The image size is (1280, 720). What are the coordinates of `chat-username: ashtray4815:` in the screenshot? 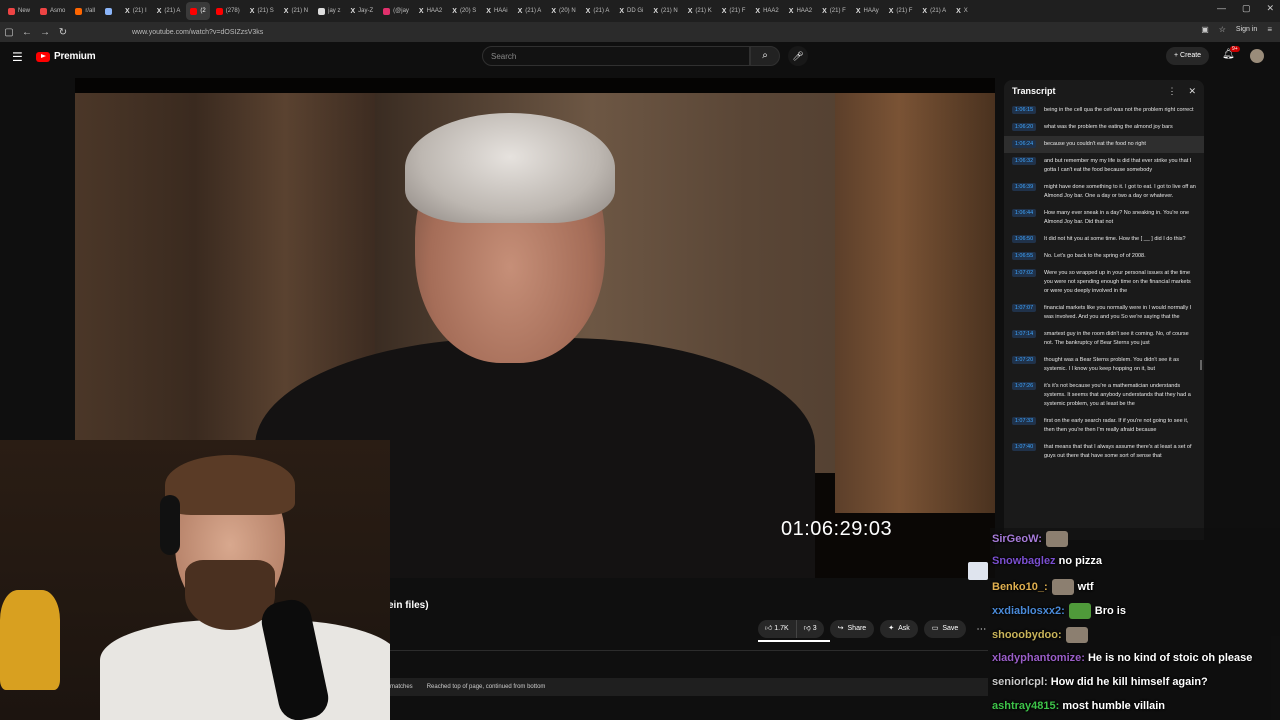 It's located at (1025, 706).